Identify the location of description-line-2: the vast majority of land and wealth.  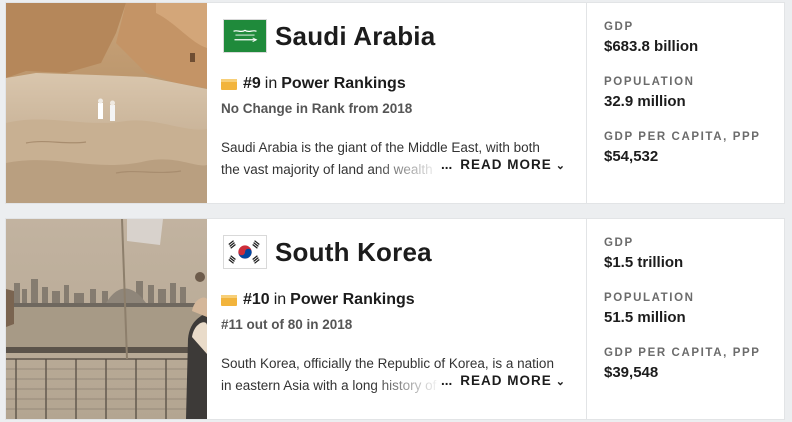
(331, 170).